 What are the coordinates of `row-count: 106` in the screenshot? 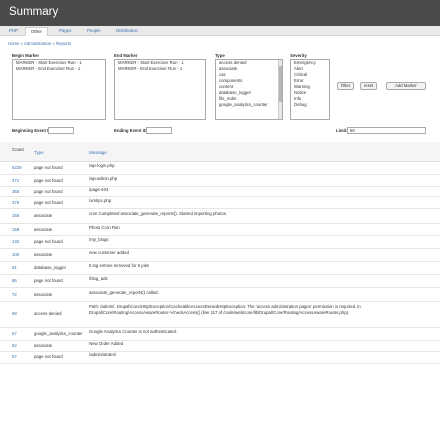 It's located at (15, 254).